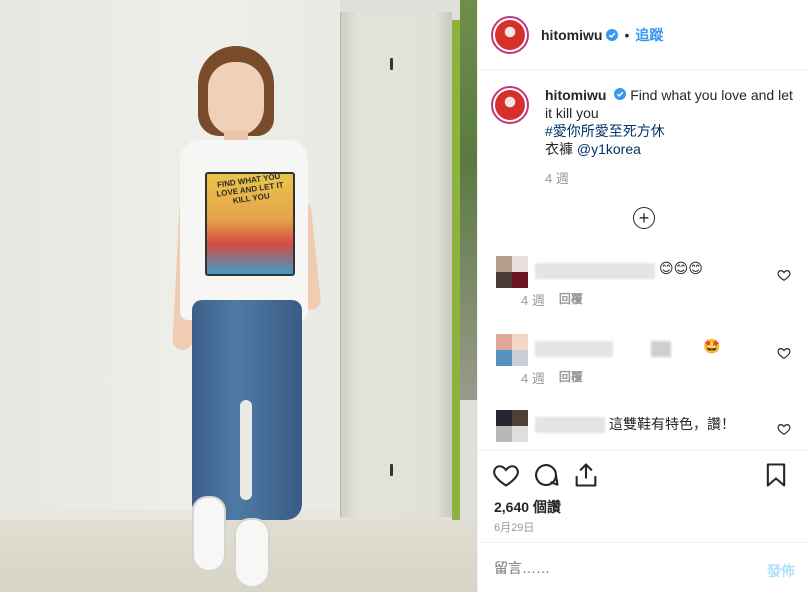 This screenshot has width=806, height=592. What do you see at coordinates (527, 507) in the screenshot?
I see `likes-count: 2,640 個讚` at bounding box center [527, 507].